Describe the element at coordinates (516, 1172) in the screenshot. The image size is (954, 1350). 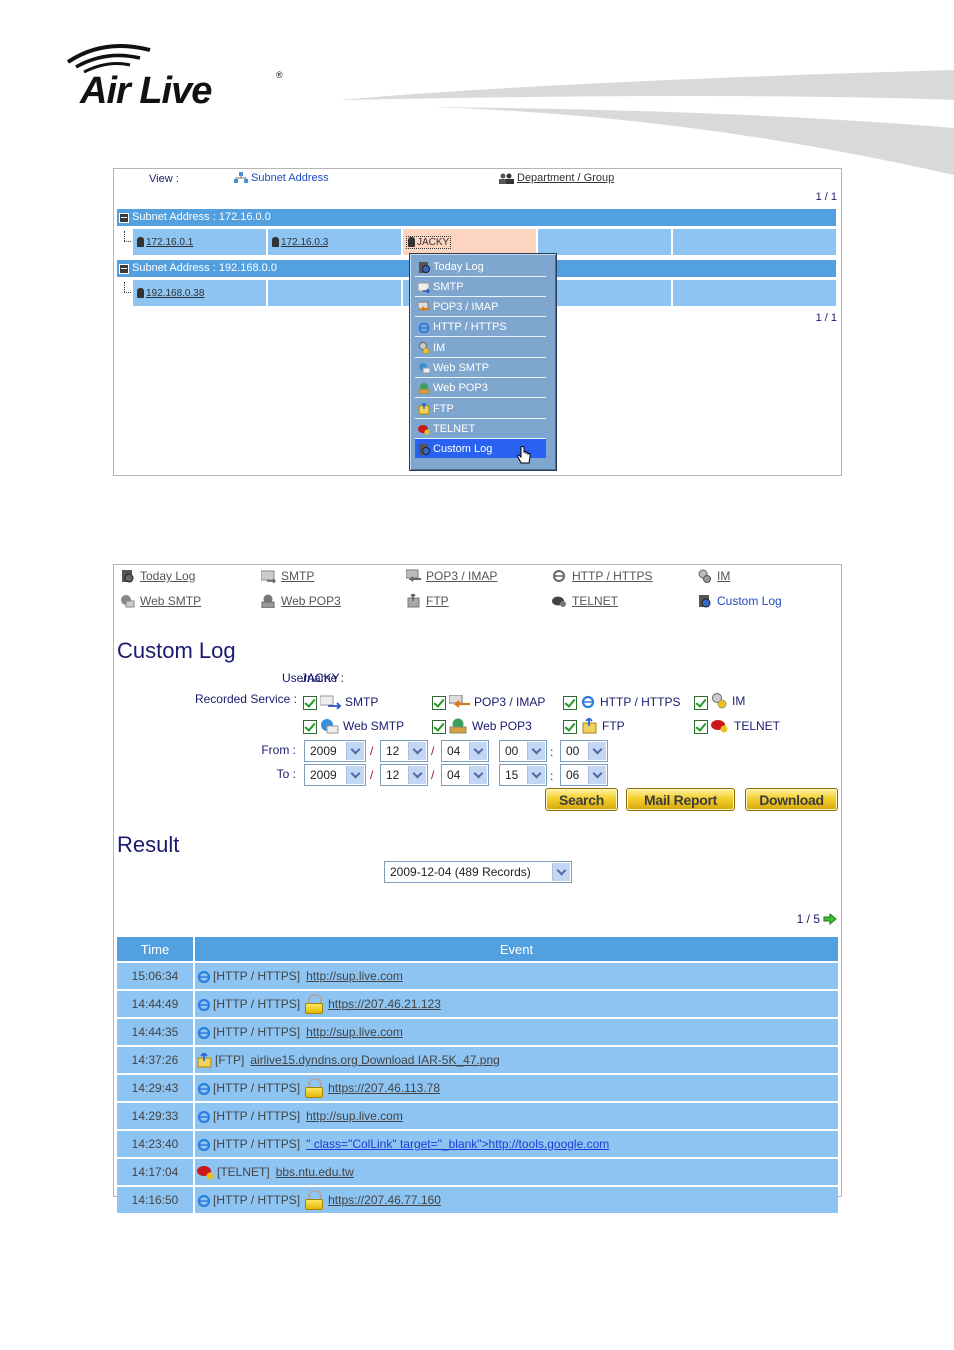
I see `event-cell: [TELNET] bbs.ntu.edu.tw` at that location.